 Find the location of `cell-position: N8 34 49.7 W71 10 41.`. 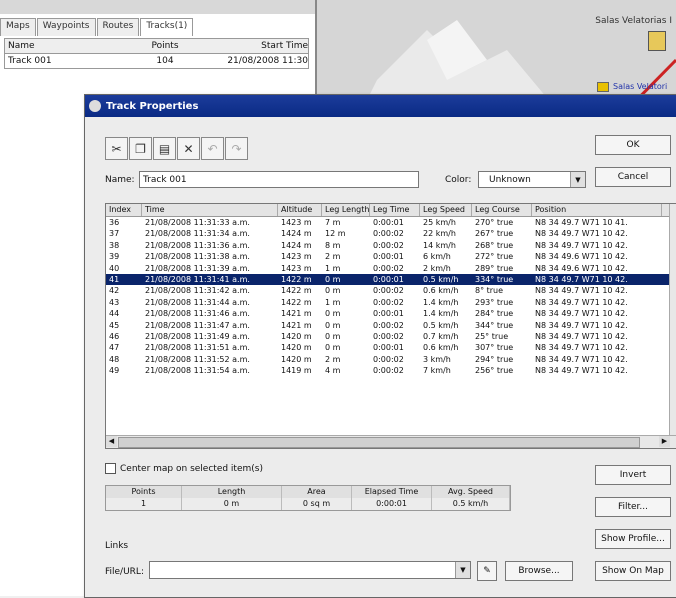

cell-position: N8 34 49.7 W71 10 41. is located at coordinates (581, 222).